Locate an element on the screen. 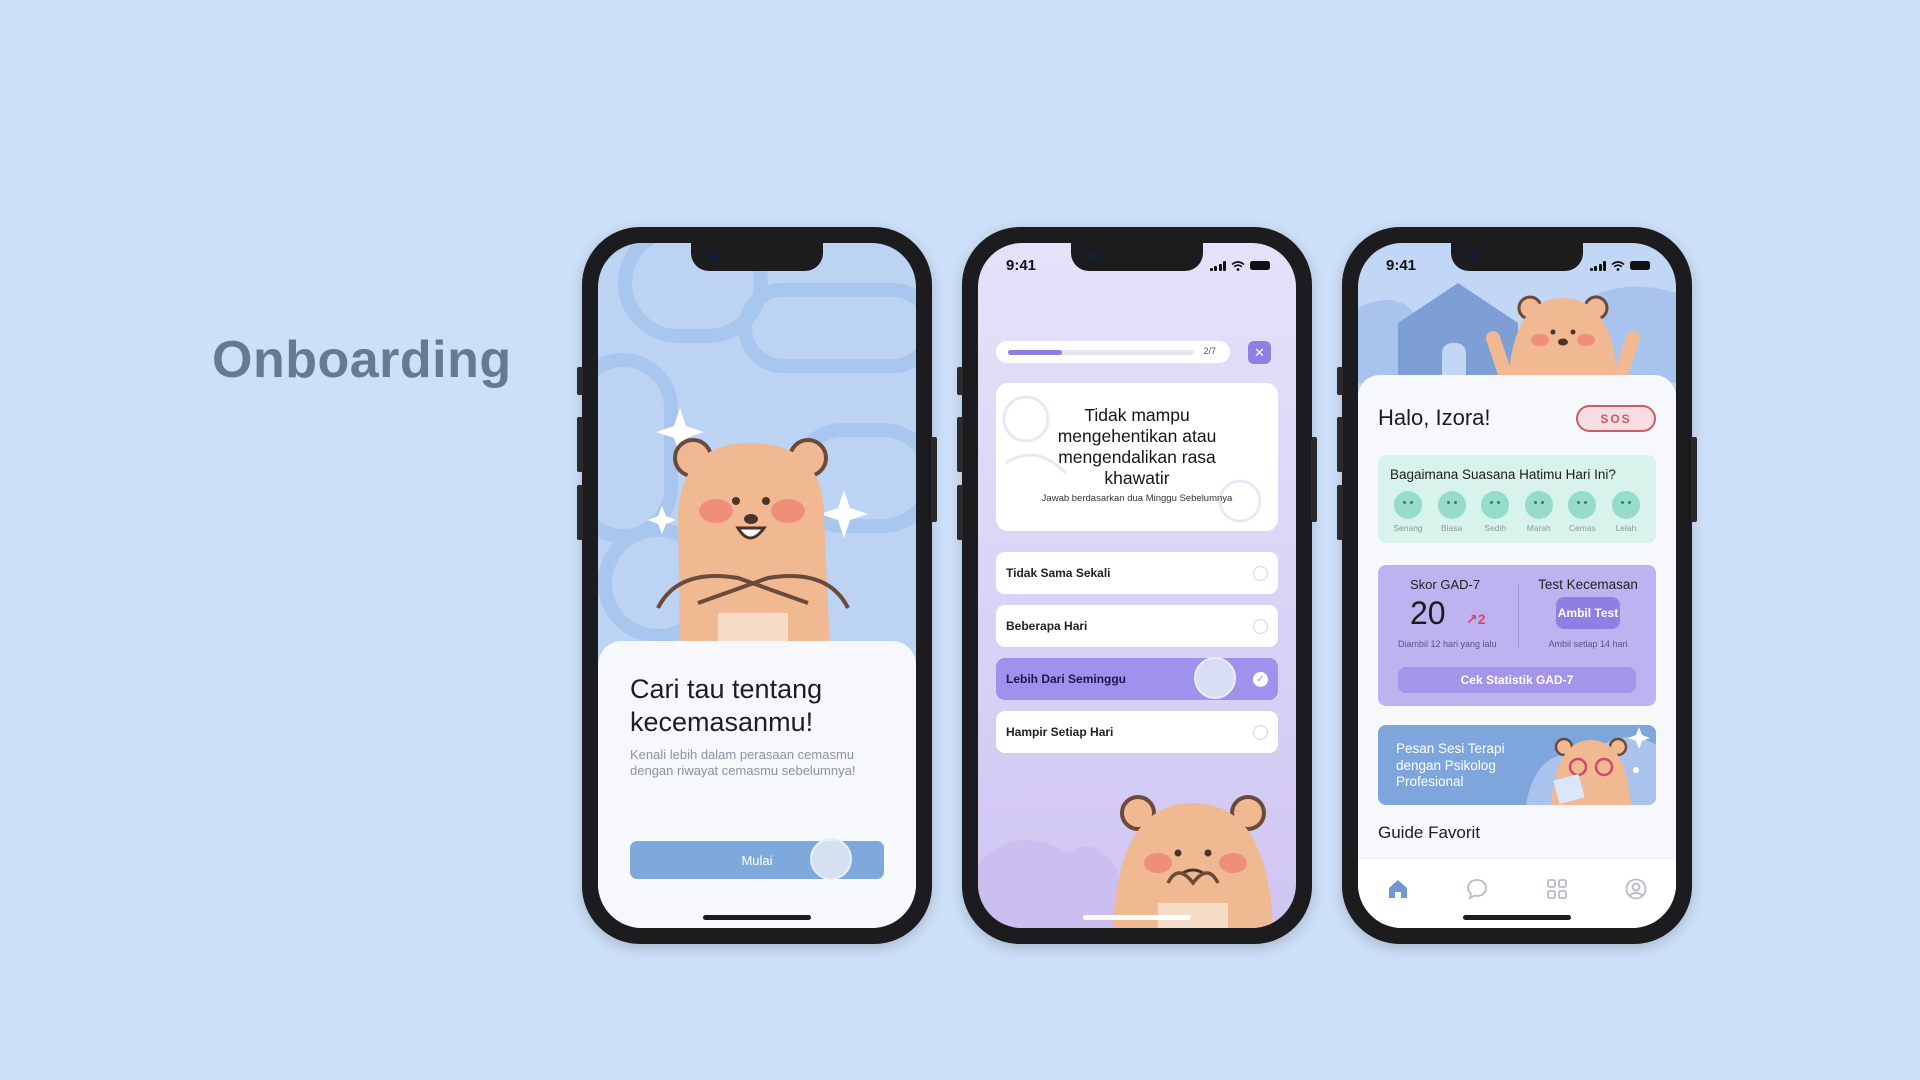 The image size is (1920, 1080). neutral-face-icon is located at coordinates (1451, 505).